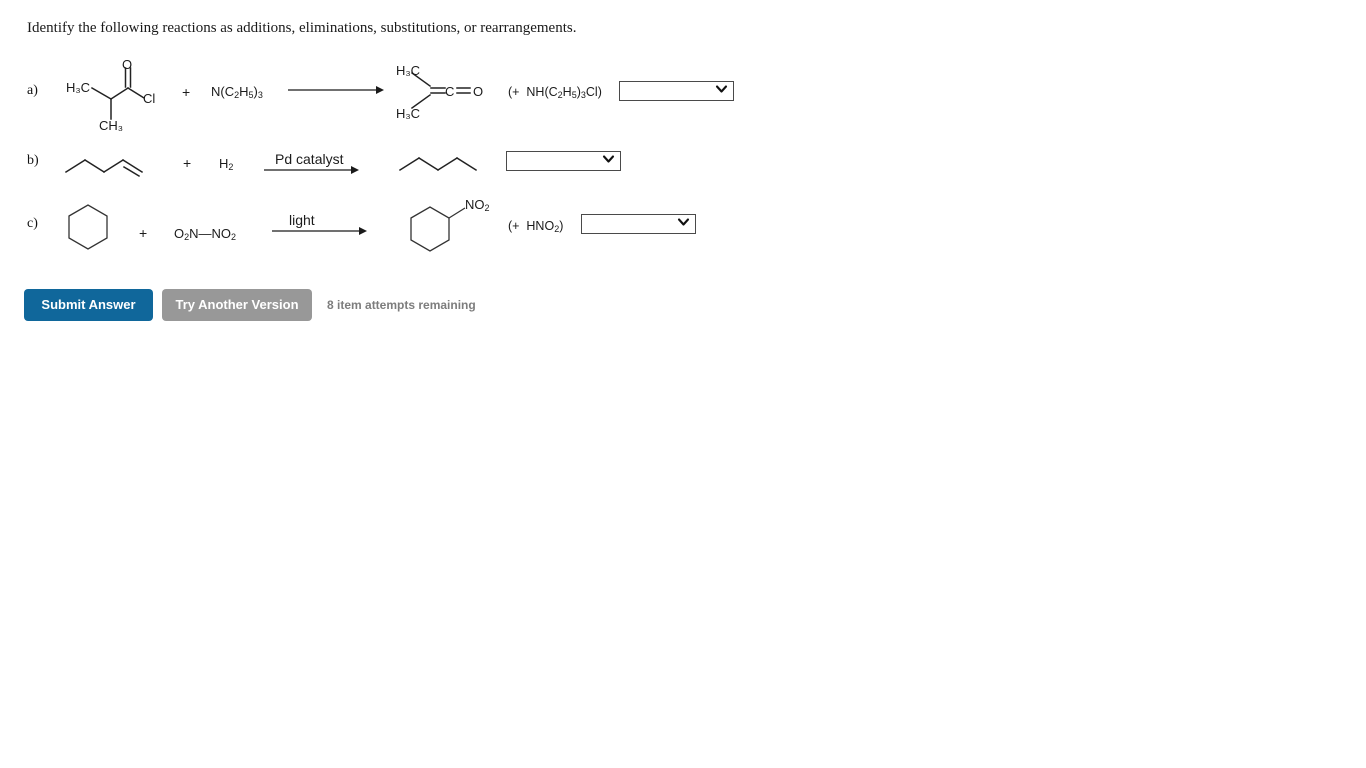  What do you see at coordinates (92, 231) in the screenshot?
I see `reactant-structure-c` at bounding box center [92, 231].